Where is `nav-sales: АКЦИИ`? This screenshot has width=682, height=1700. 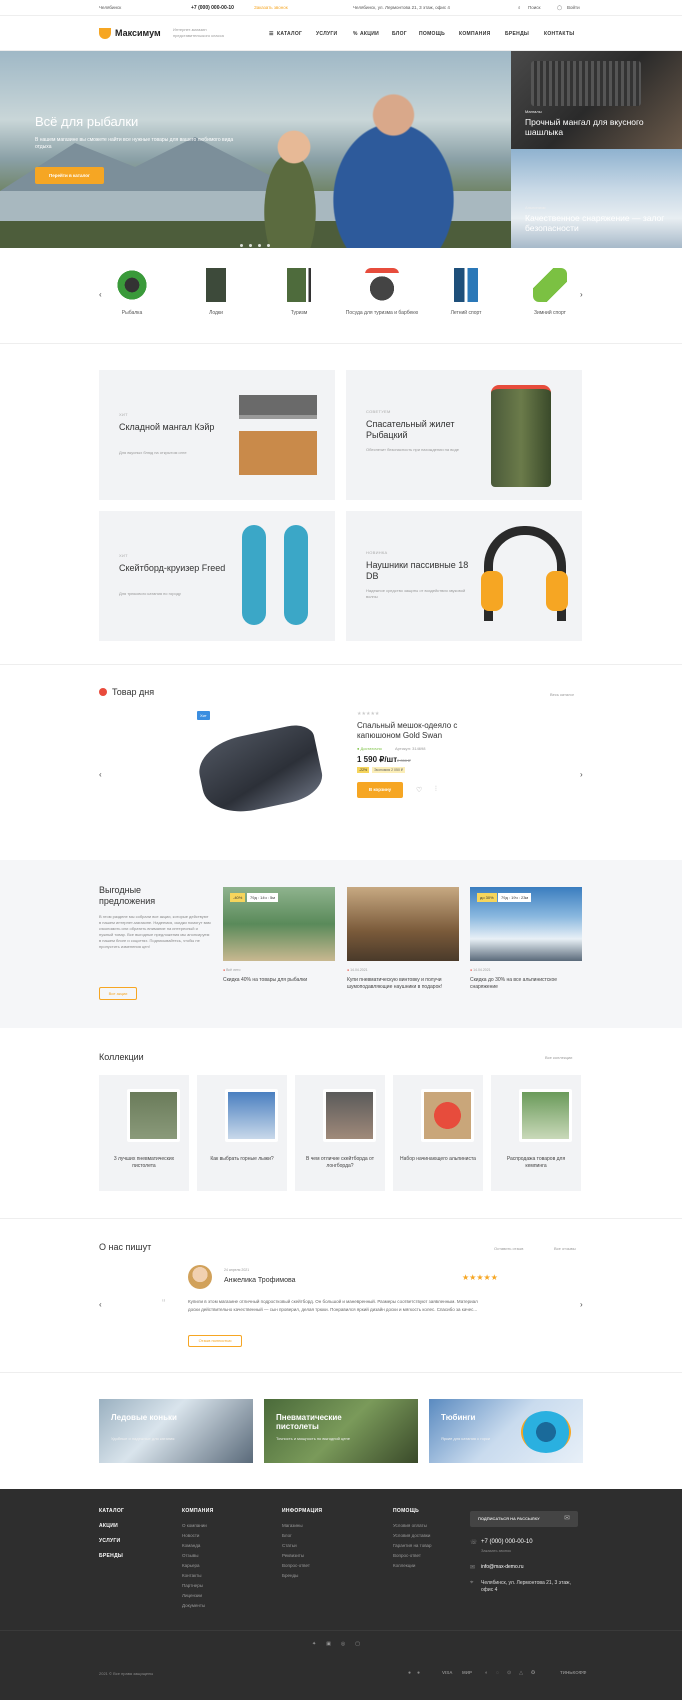 nav-sales: АКЦИИ is located at coordinates (369, 34).